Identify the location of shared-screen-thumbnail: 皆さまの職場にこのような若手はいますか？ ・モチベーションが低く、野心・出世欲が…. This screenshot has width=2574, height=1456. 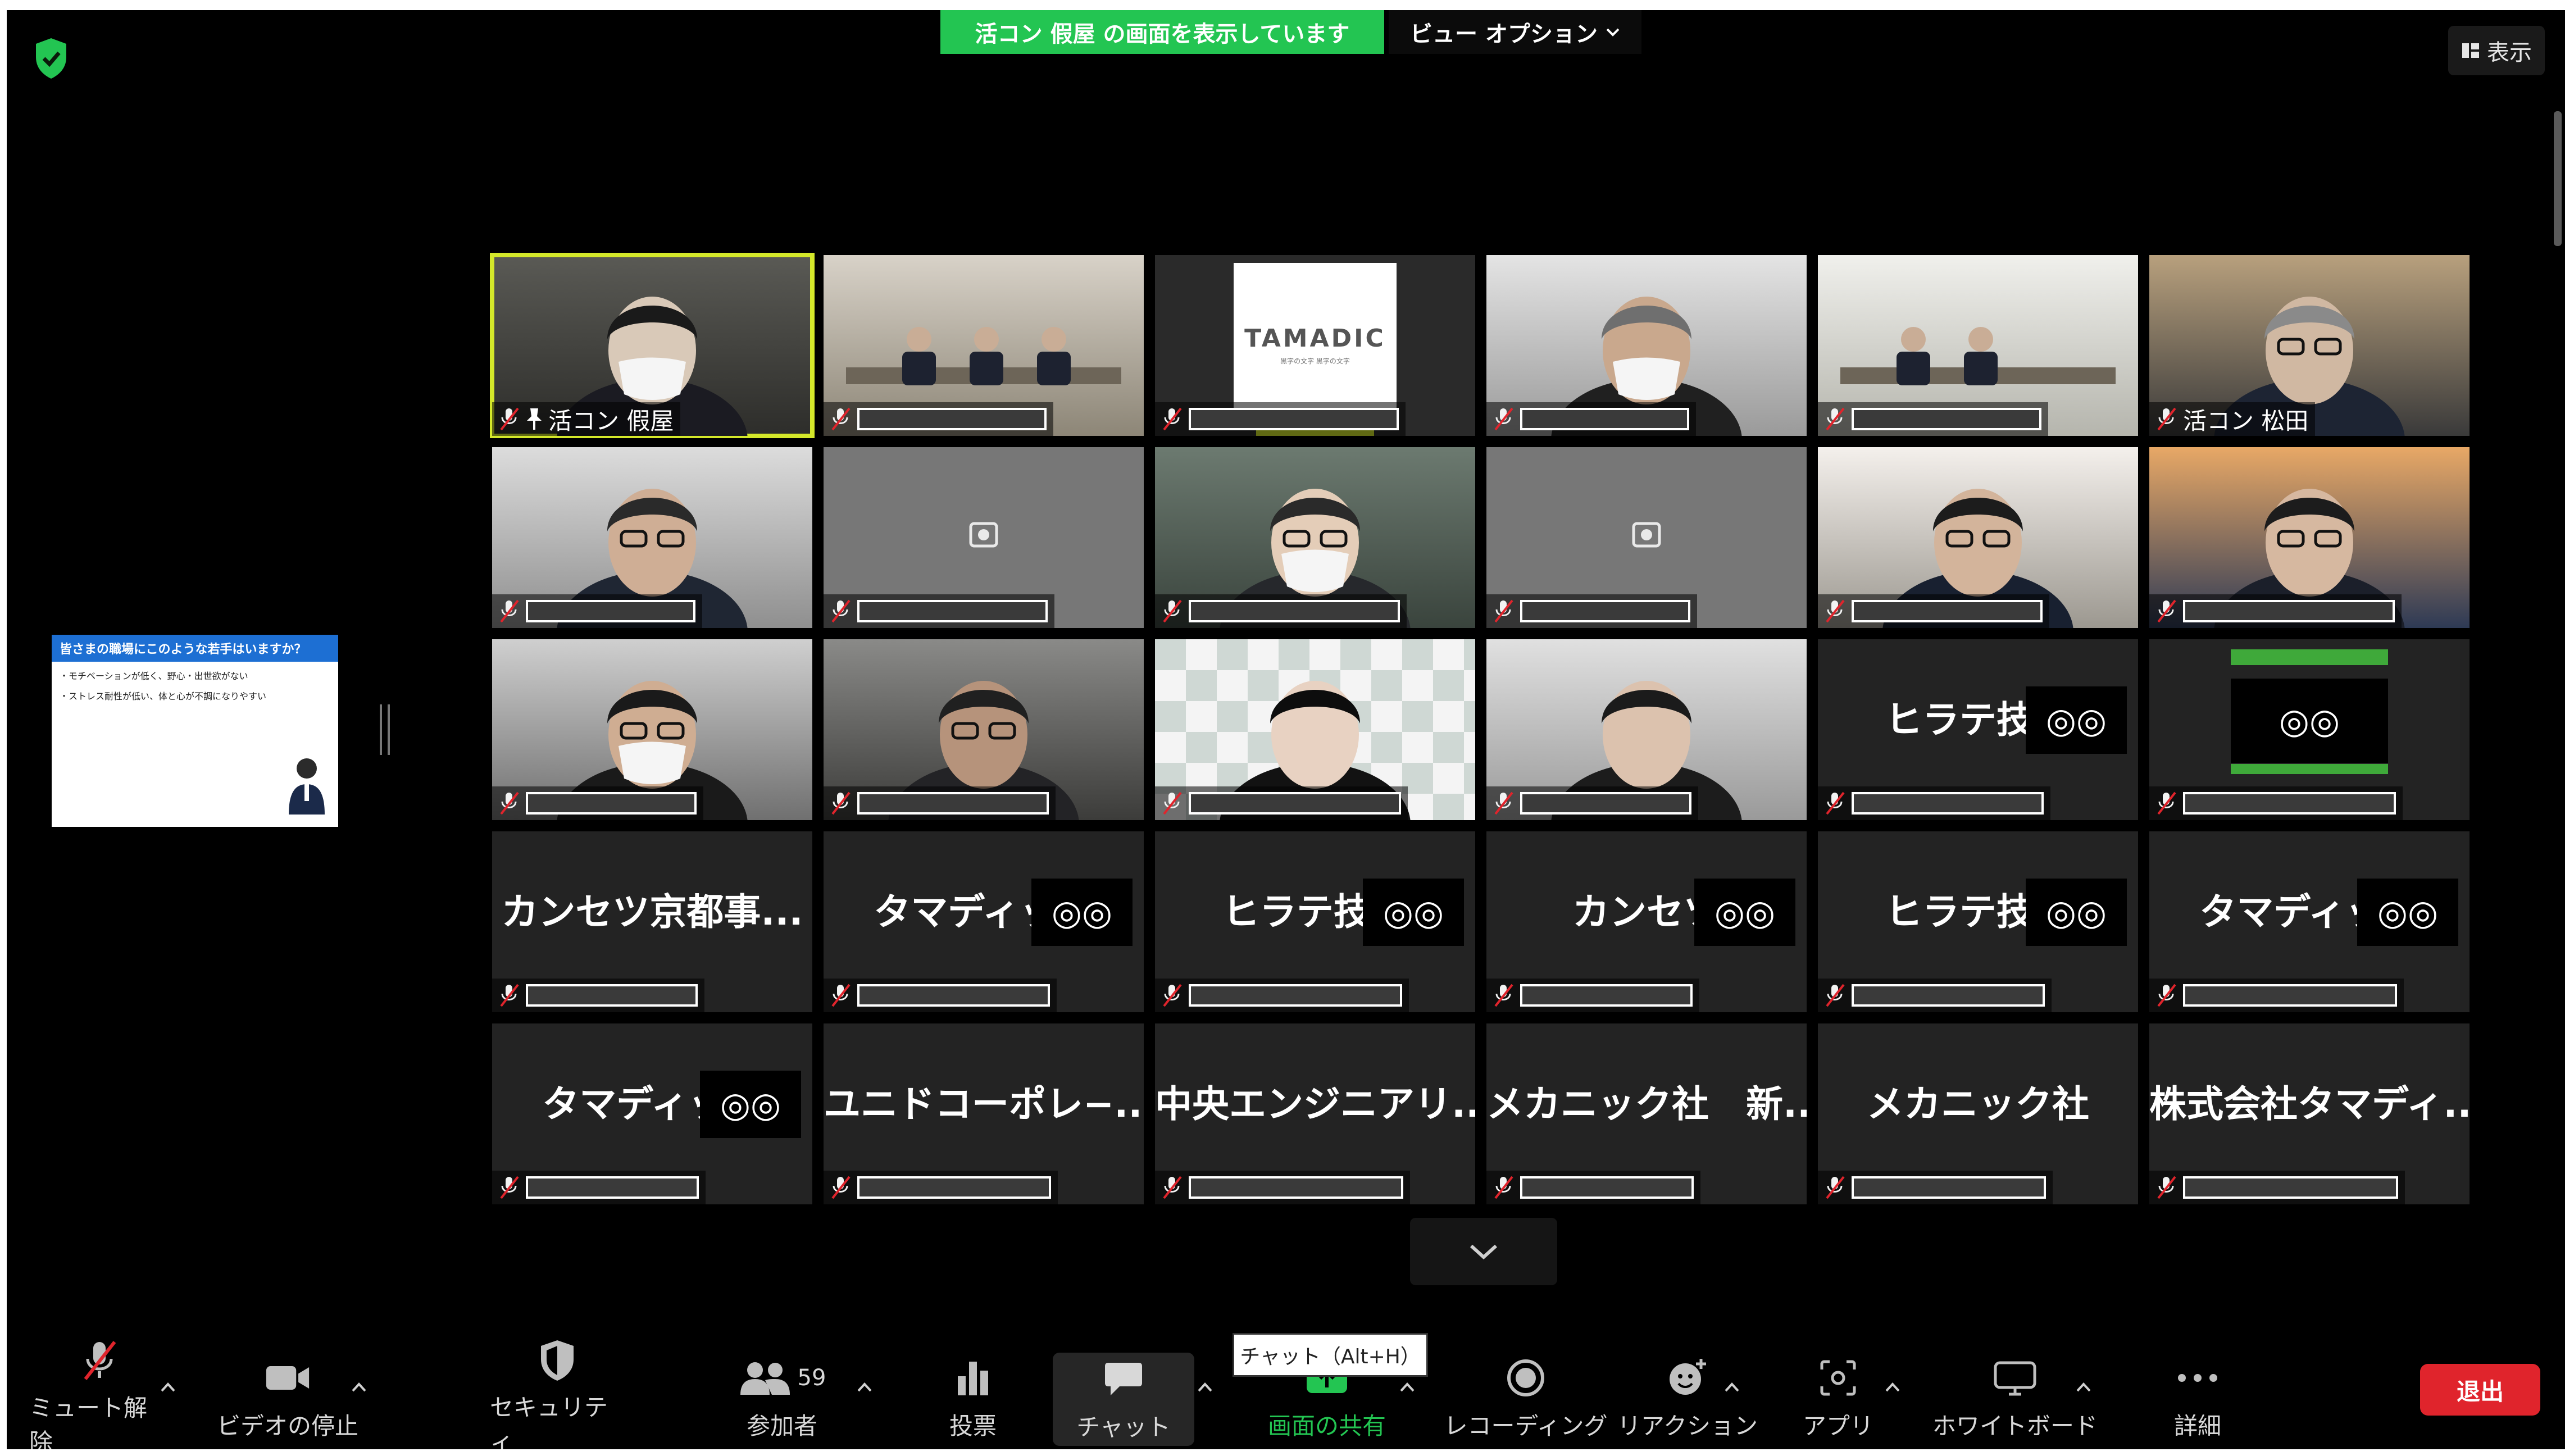
(195, 730).